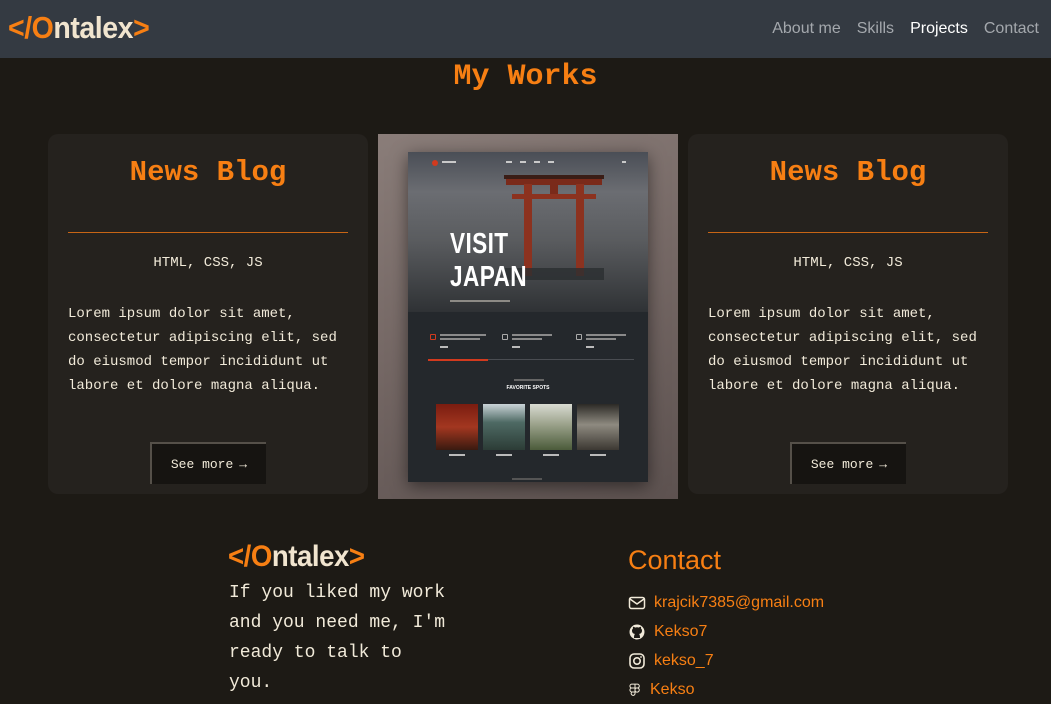  Describe the element at coordinates (939, 29) in the screenshot. I see `nav-link-projects: Projects` at that location.